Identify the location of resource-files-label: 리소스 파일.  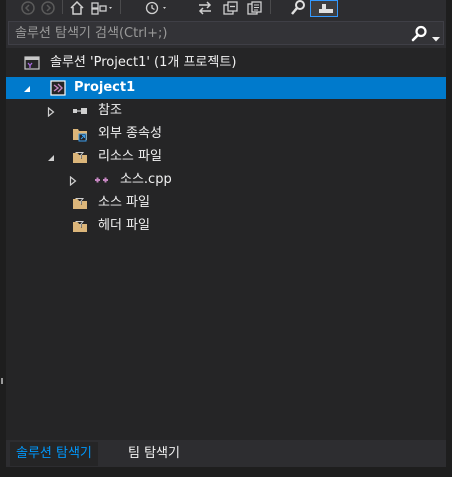
(130, 156).